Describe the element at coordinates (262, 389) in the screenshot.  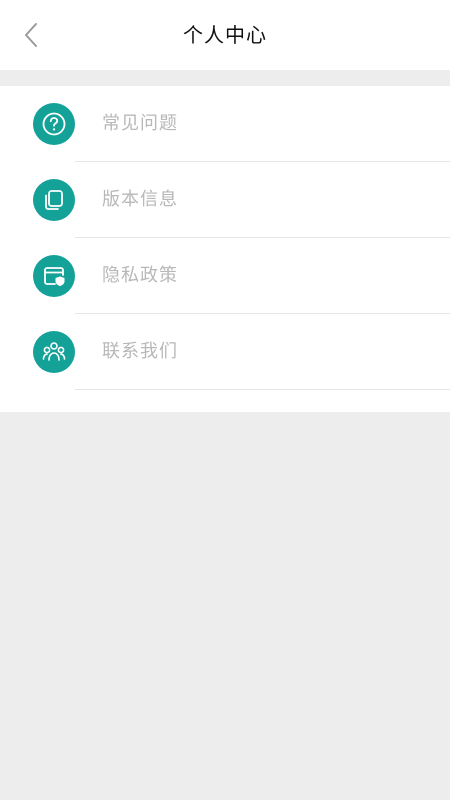
I see `divider` at that location.